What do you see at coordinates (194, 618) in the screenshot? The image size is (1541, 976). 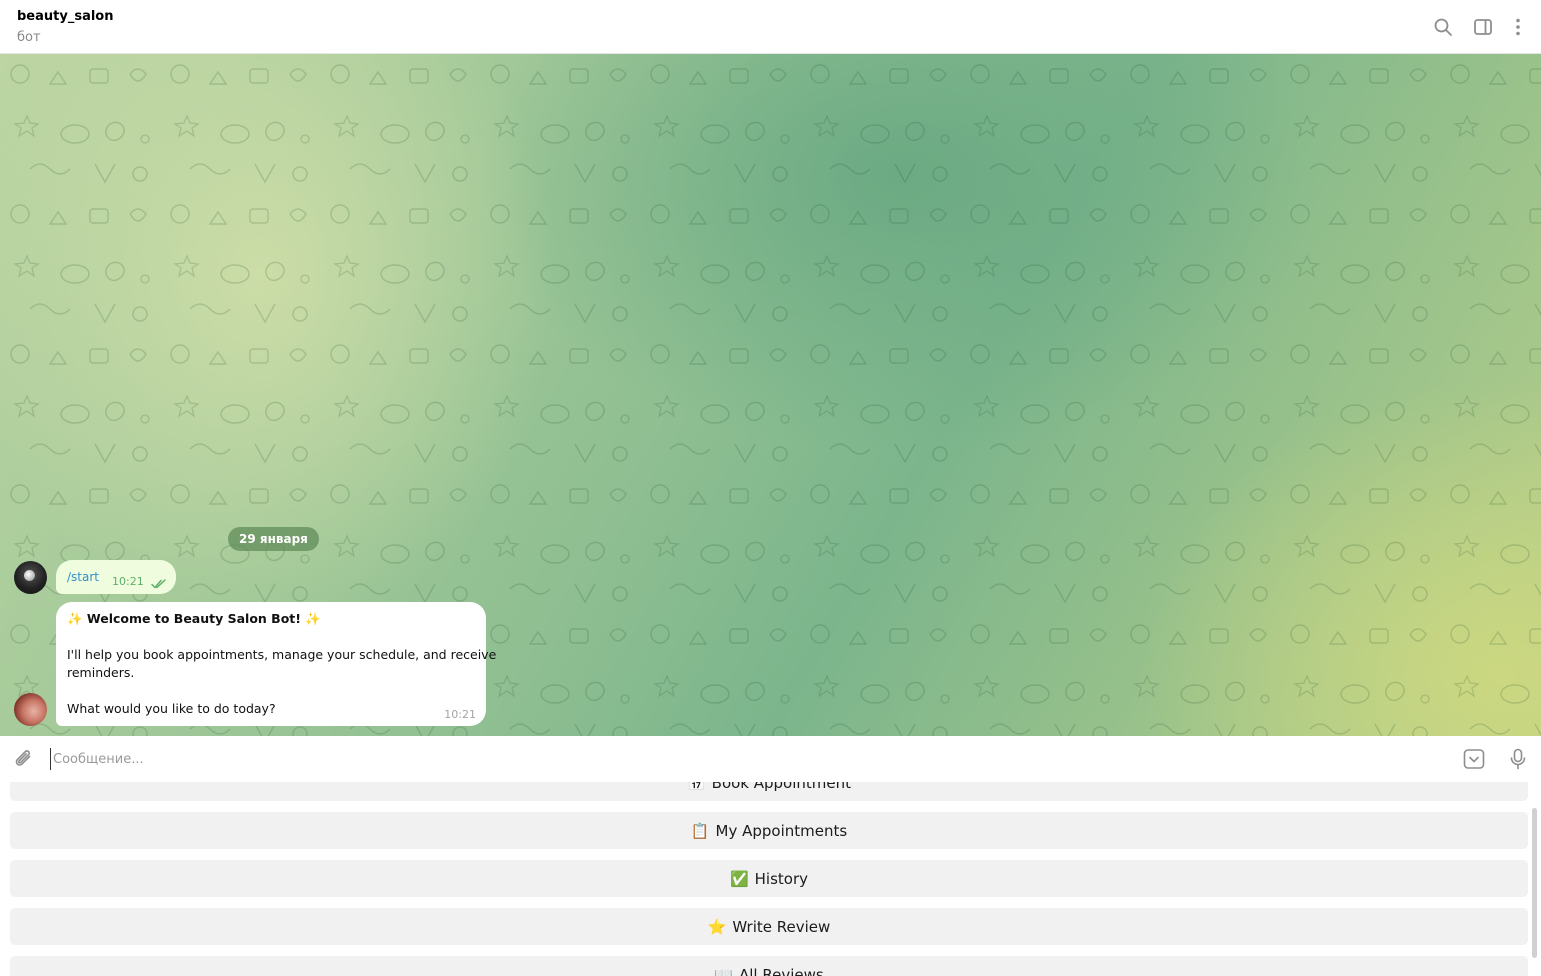 I see `welcome-heading: ✨ Welcome to Beauty Salon Bot! ✨` at bounding box center [194, 618].